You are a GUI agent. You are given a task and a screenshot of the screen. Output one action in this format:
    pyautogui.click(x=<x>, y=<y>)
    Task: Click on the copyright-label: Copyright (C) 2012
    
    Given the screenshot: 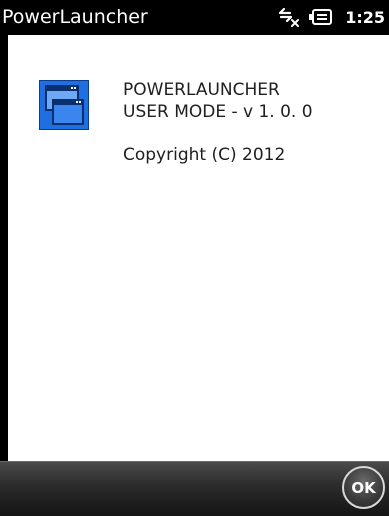 What is the action you would take?
    pyautogui.click(x=204, y=155)
    